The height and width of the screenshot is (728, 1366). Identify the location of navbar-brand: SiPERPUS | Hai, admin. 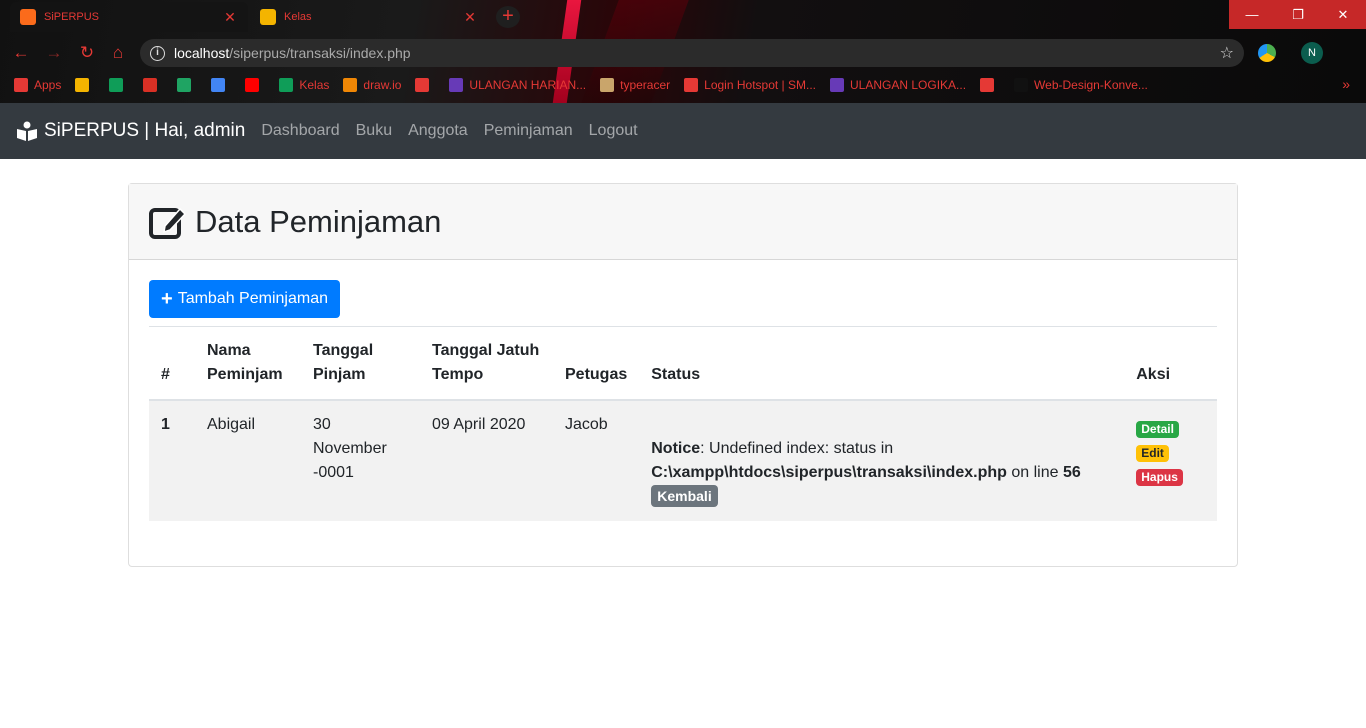
(130, 131).